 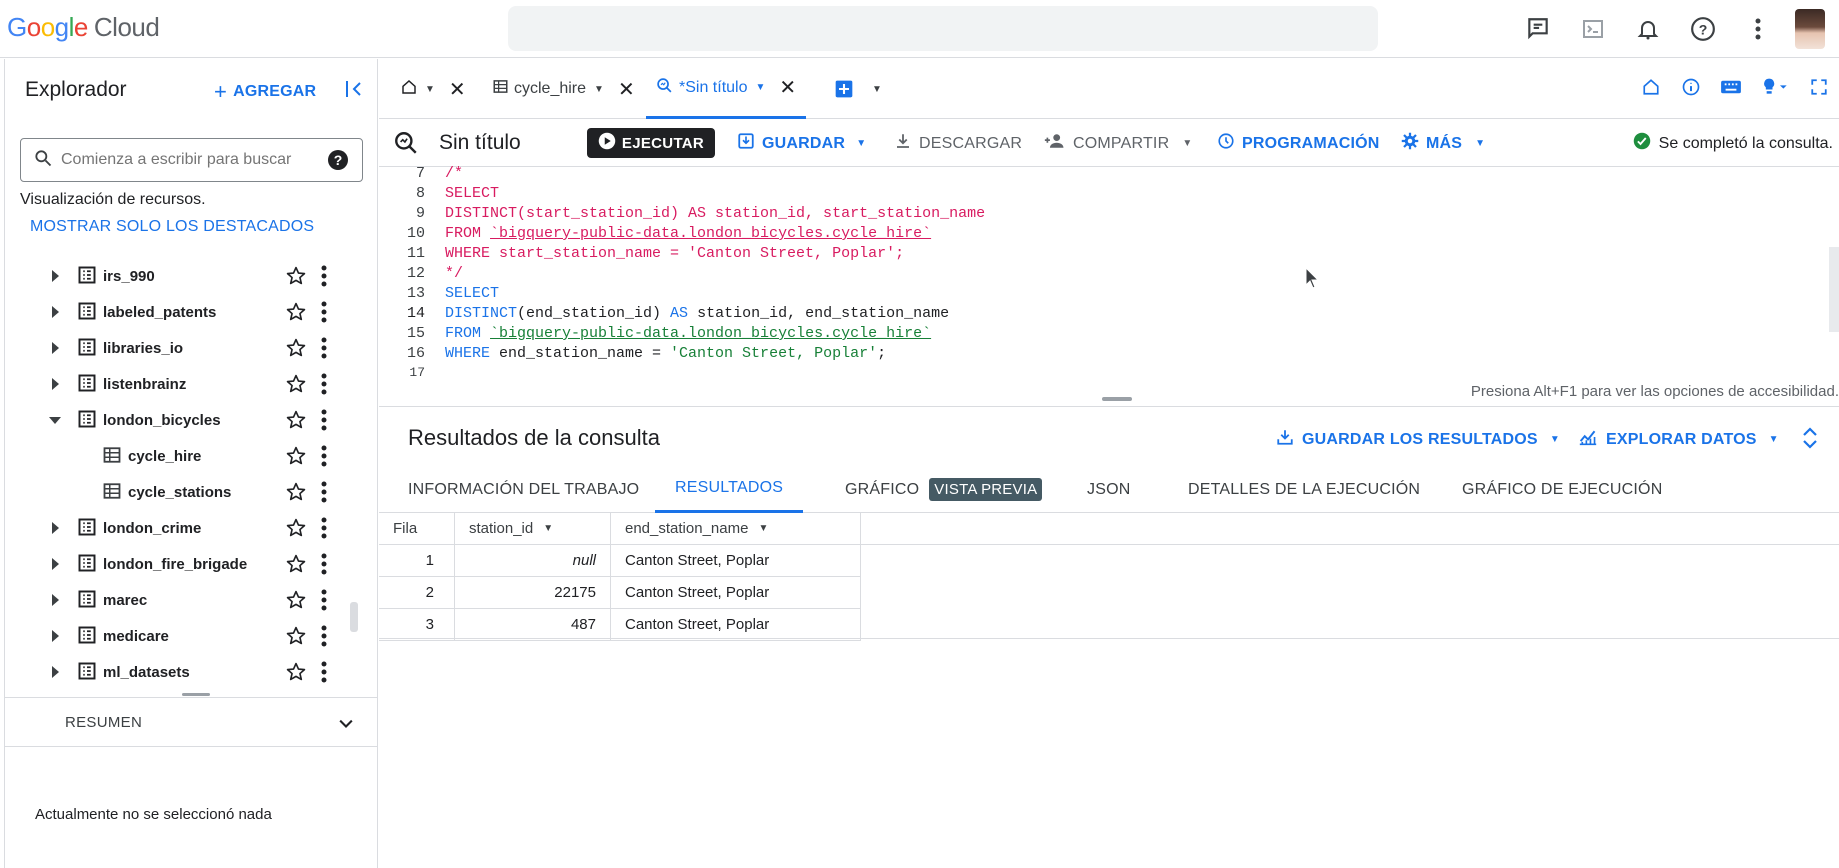 What do you see at coordinates (55, 420) in the screenshot?
I see `caret-down-icon` at bounding box center [55, 420].